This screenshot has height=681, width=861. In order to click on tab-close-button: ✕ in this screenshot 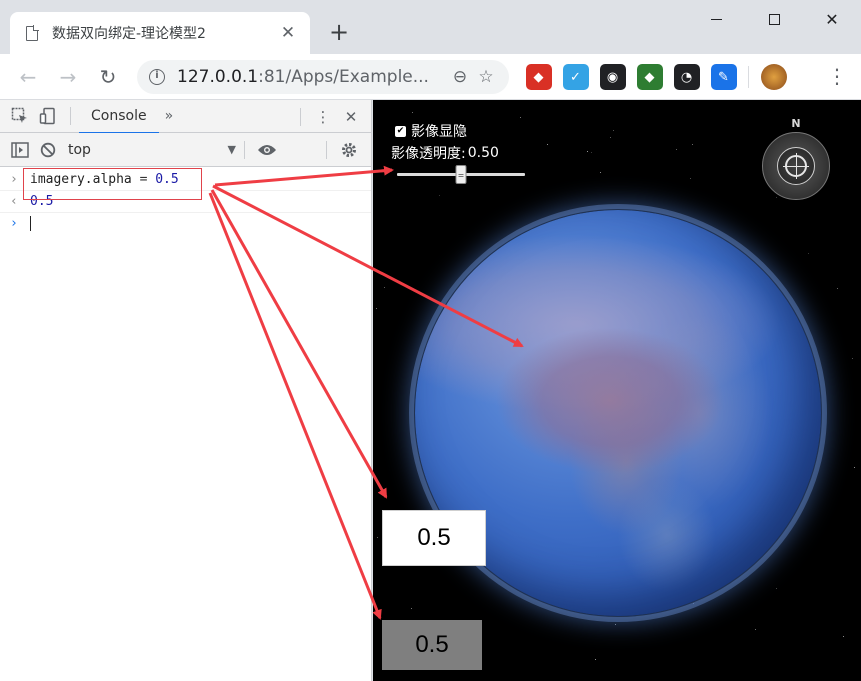, I will do `click(288, 33)`.